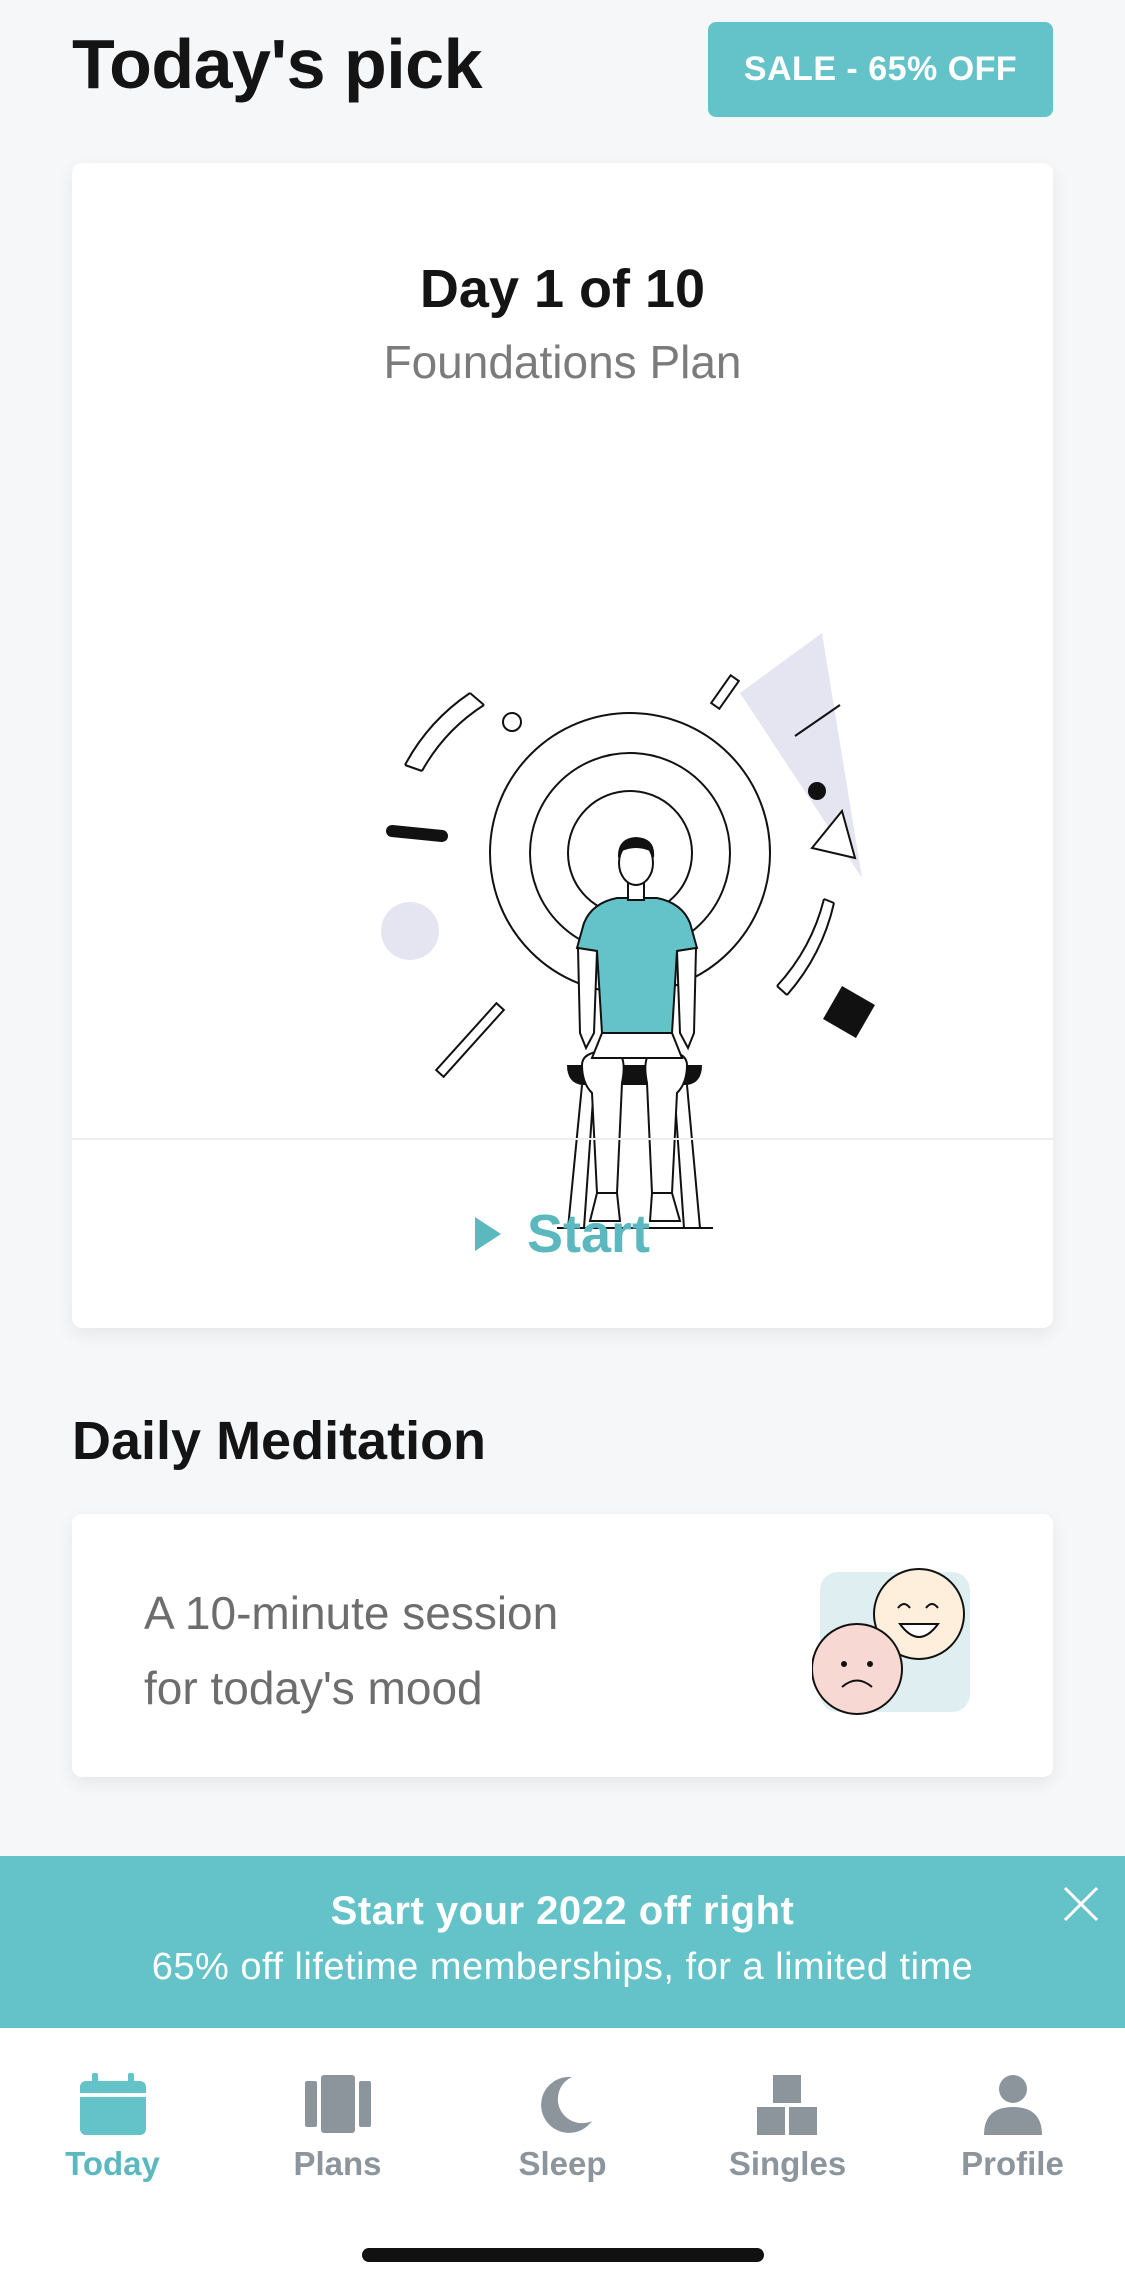 This screenshot has height=2284, width=1125. What do you see at coordinates (562, 2163) in the screenshot?
I see `tab-sleep-label: Sleep` at bounding box center [562, 2163].